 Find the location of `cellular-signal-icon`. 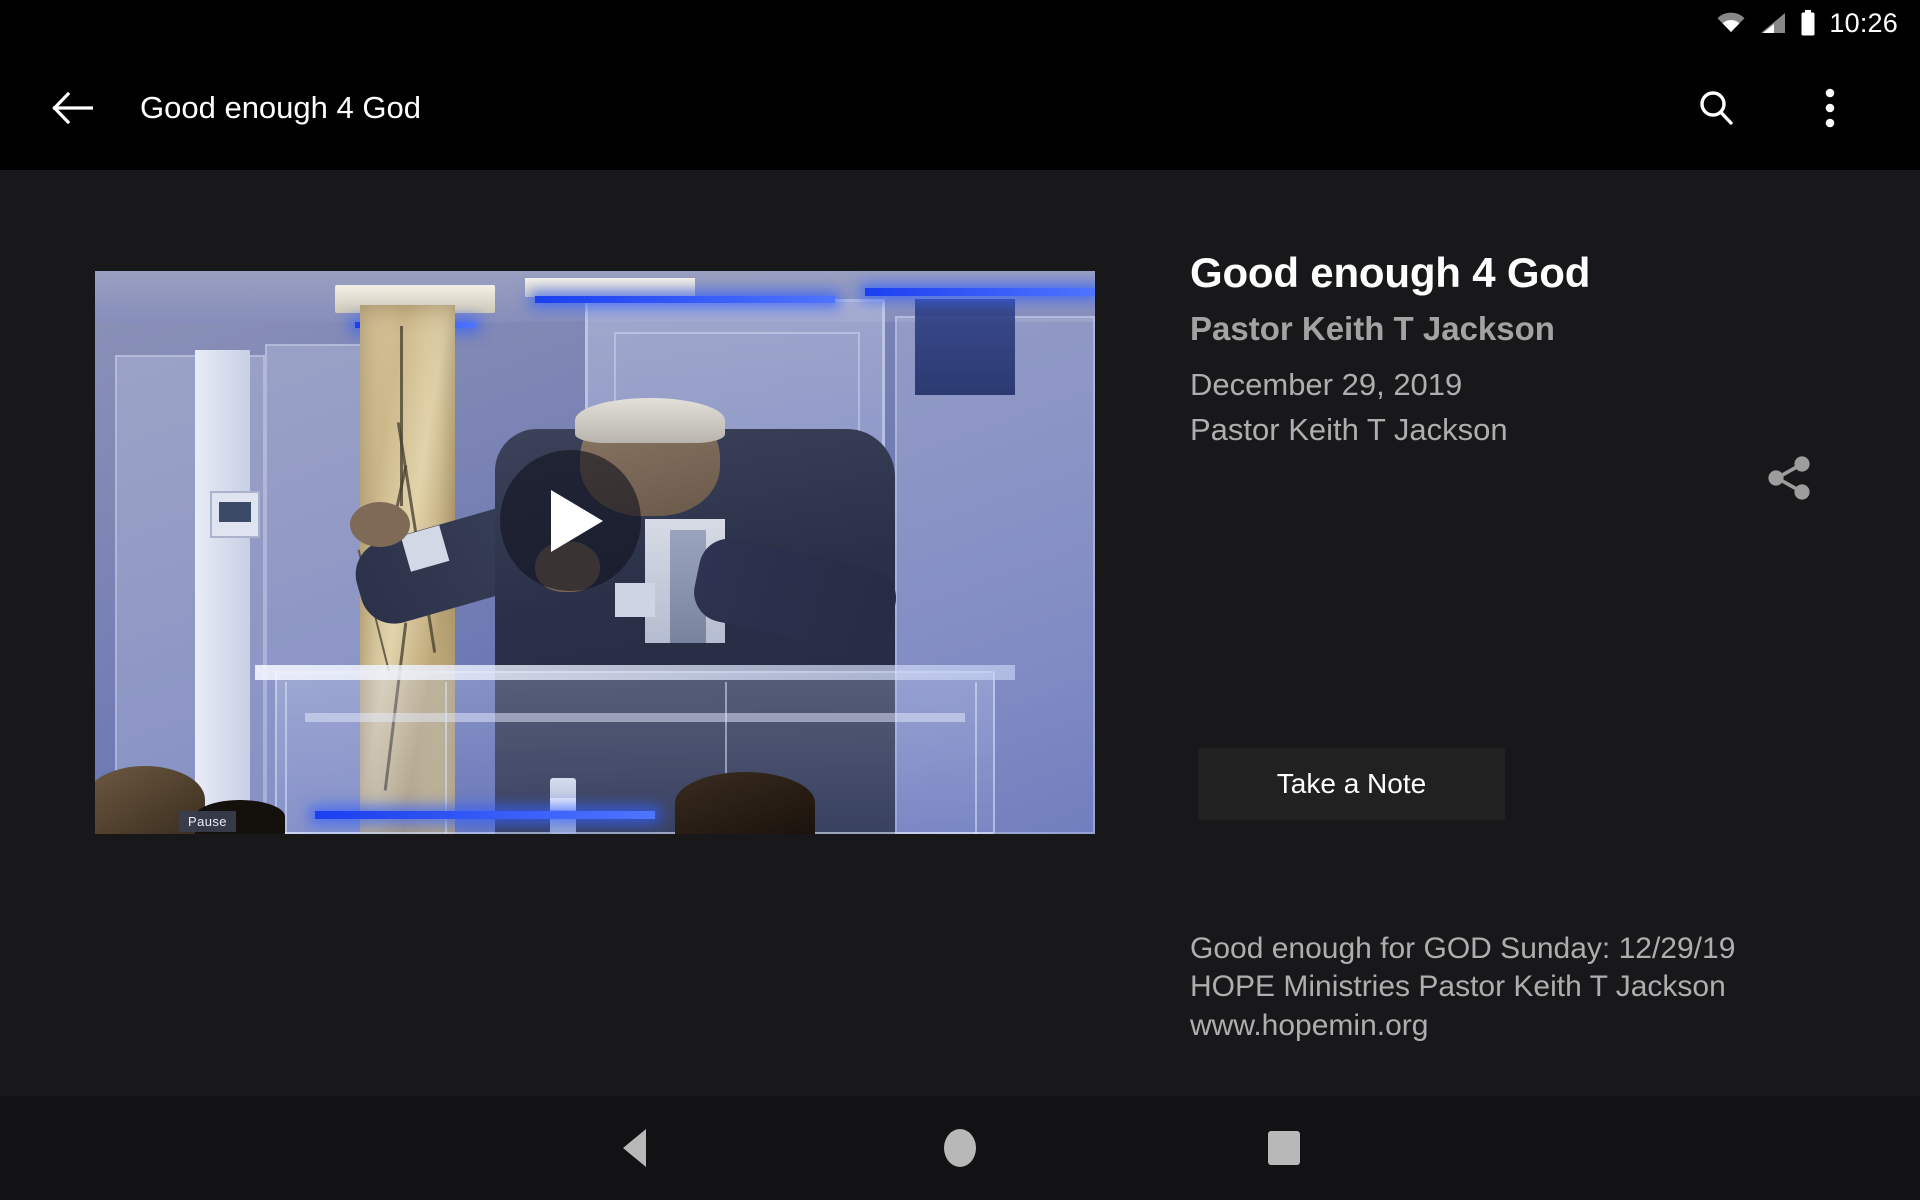

cellular-signal-icon is located at coordinates (1773, 23).